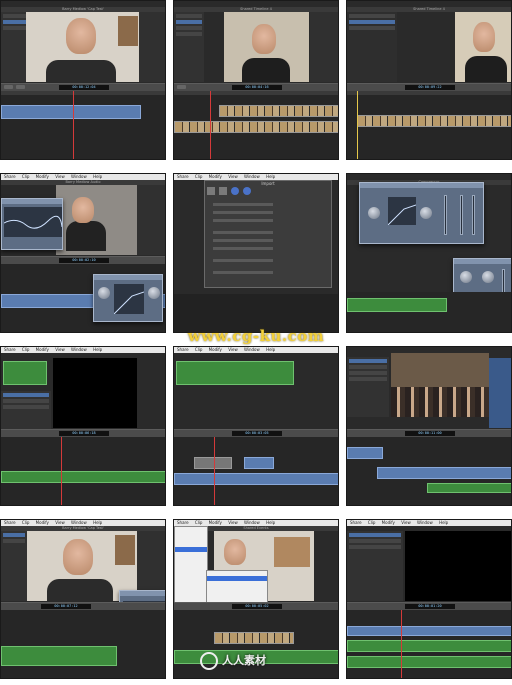  I want to click on import-preferences-dialog: Import, so click(268, 234).